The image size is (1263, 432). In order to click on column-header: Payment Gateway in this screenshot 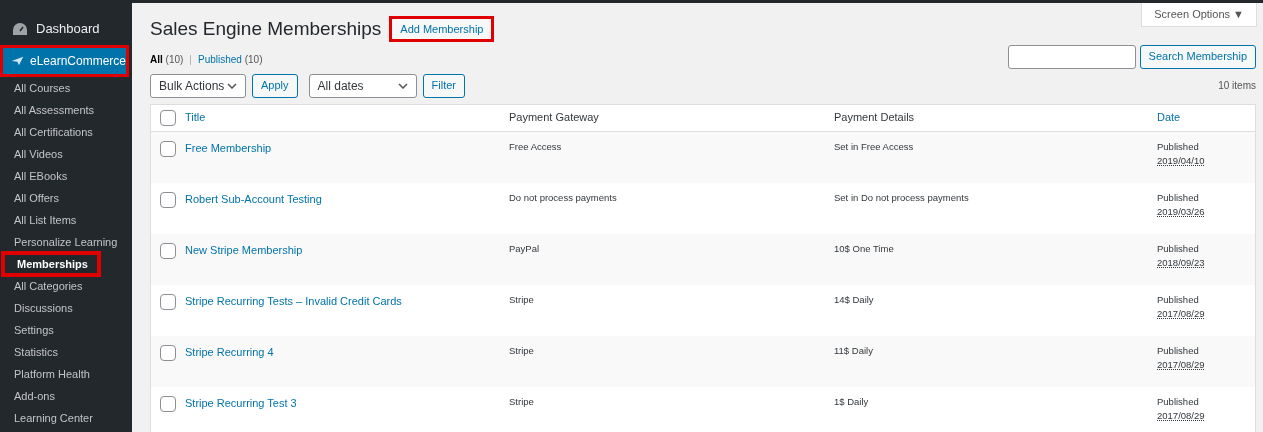, I will do `click(554, 118)`.